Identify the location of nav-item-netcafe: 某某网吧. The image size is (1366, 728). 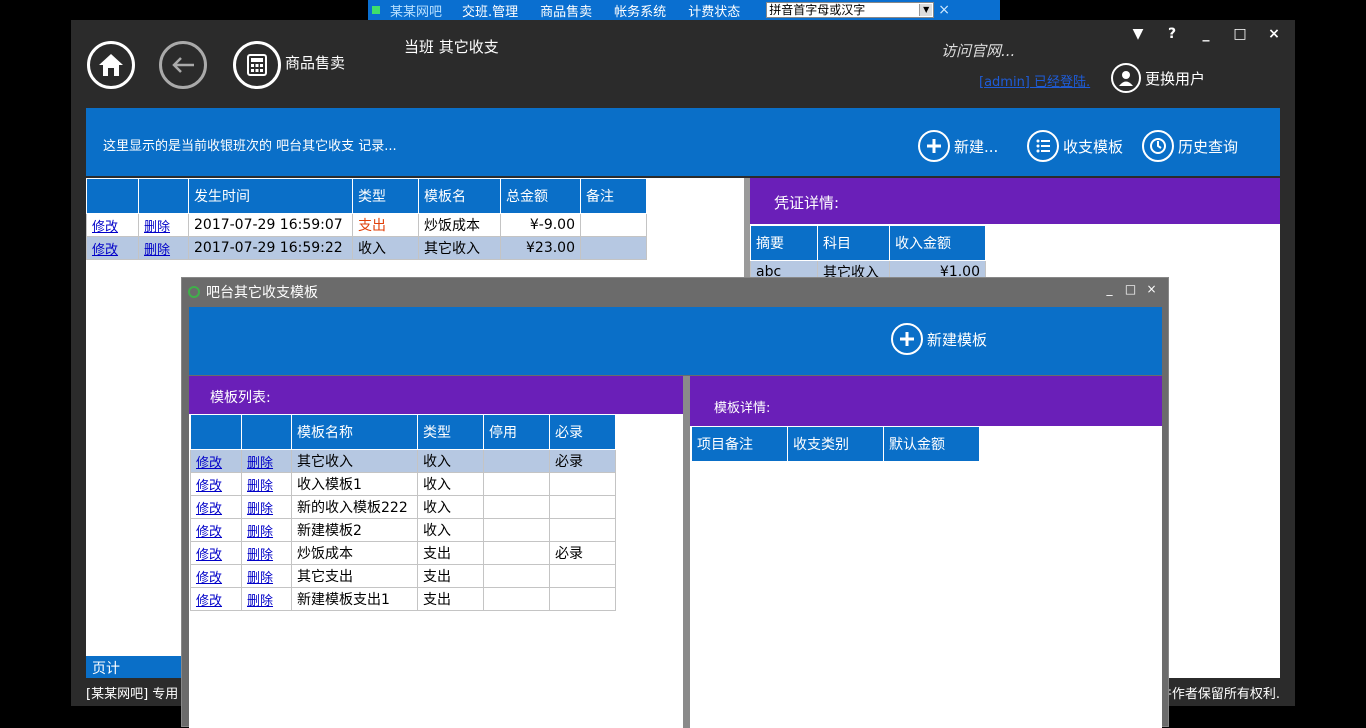
(416, 10).